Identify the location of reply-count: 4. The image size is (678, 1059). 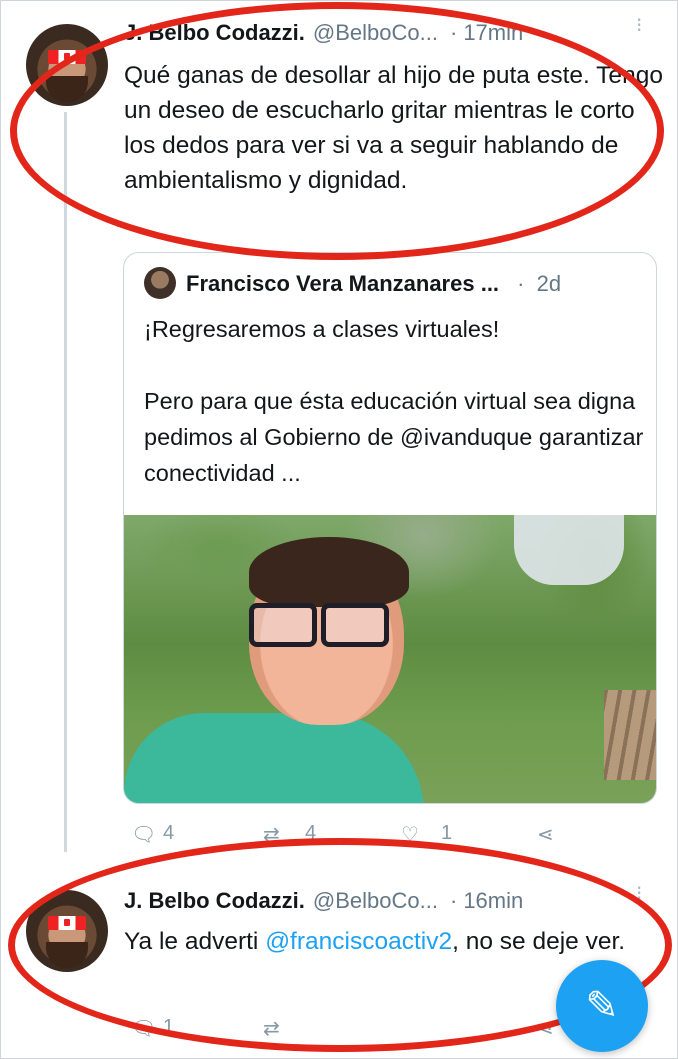
(169, 833).